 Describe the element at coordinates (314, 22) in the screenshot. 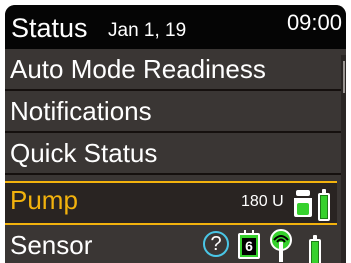

I see `status-time: 09:00` at that location.